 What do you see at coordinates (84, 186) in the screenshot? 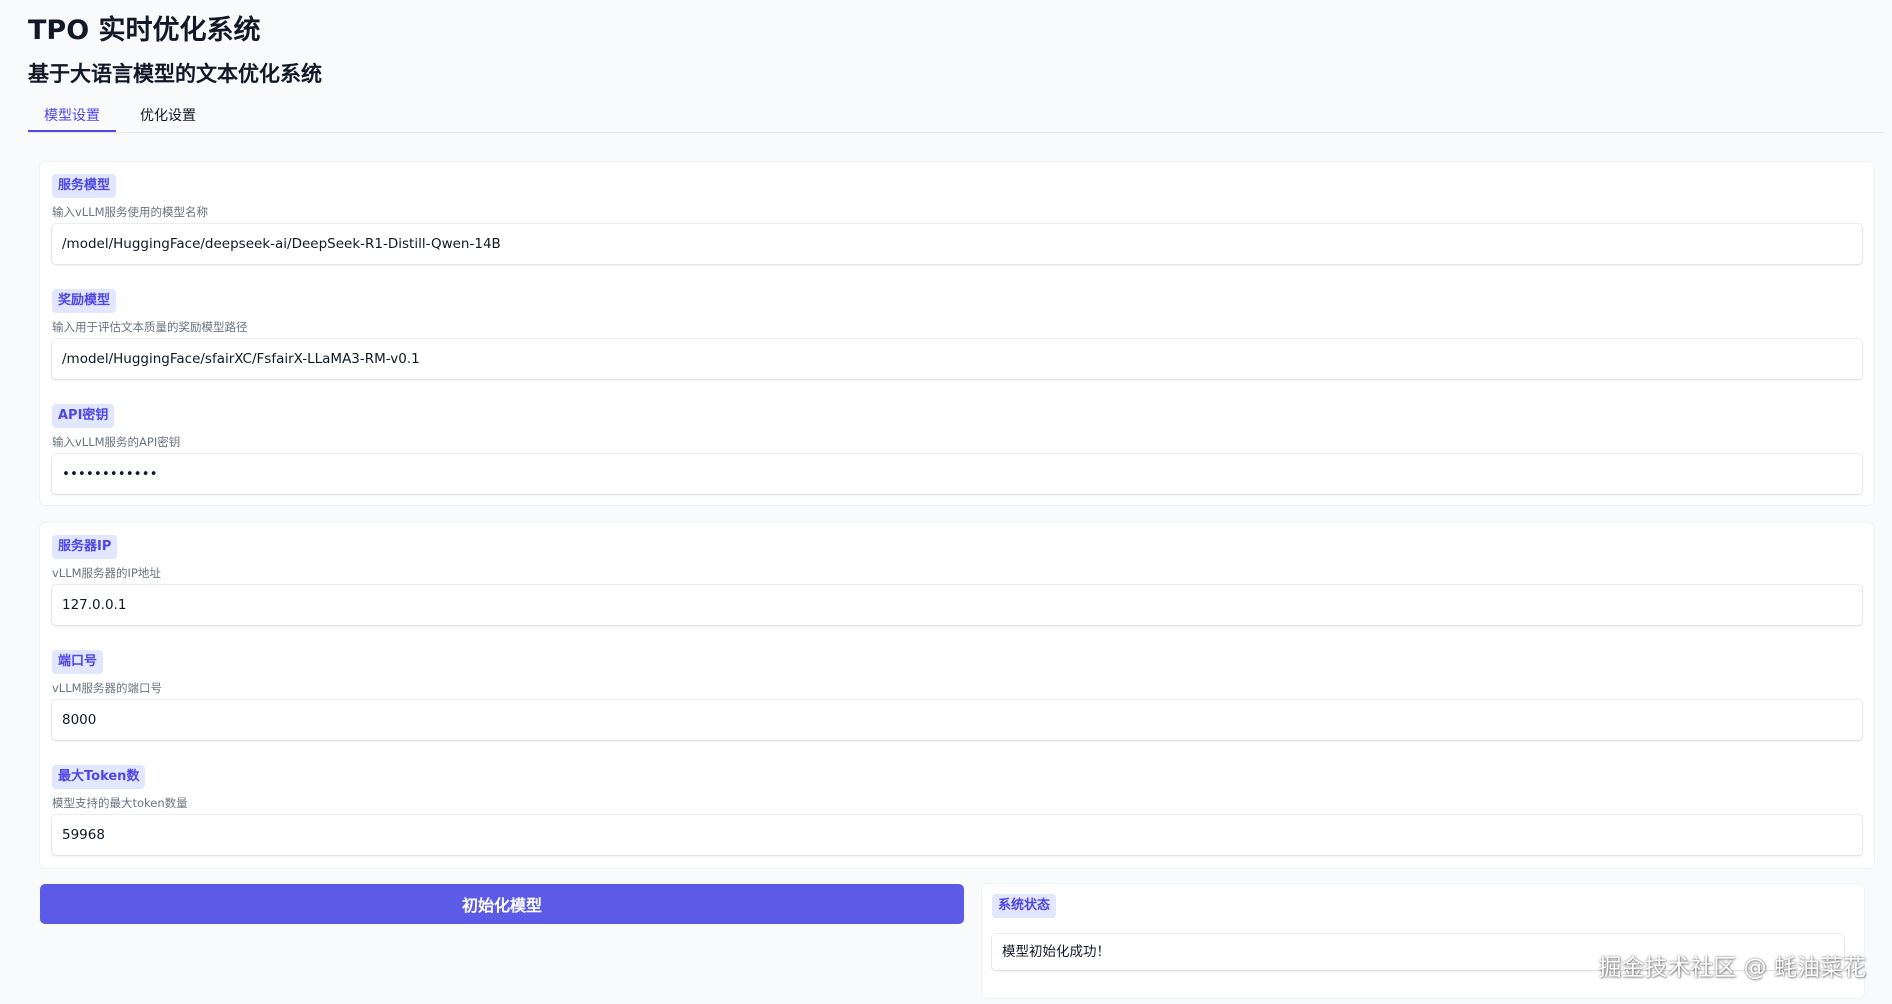
I see `service-model-label: 服务模型` at bounding box center [84, 186].